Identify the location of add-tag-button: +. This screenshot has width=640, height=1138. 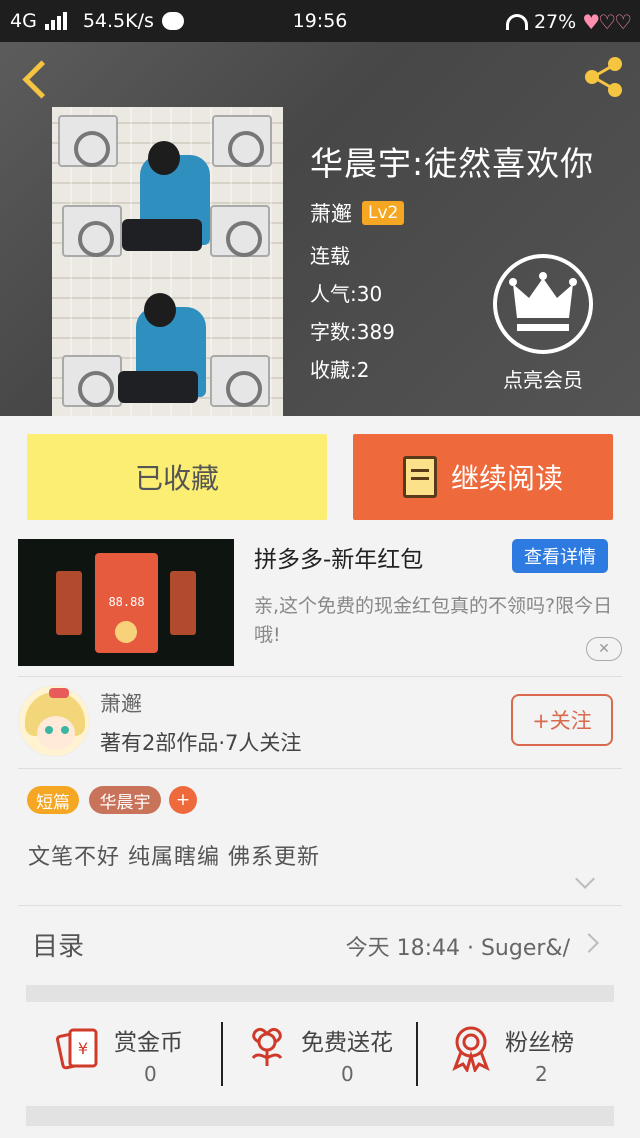
(183, 800).